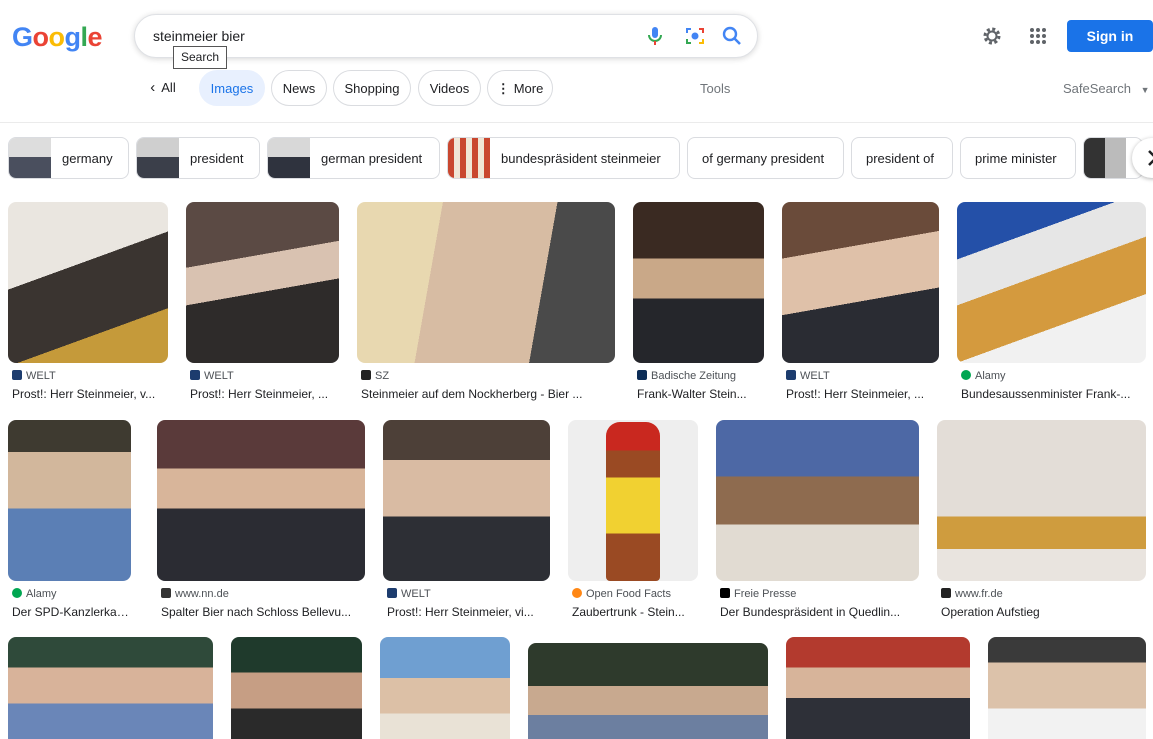  I want to click on chip-germany: germany, so click(68, 158).